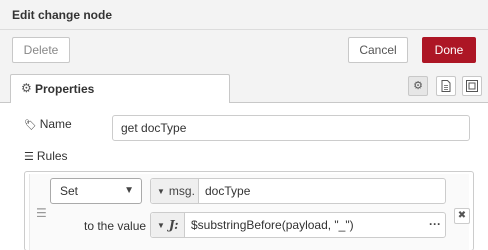  Describe the element at coordinates (96, 191) in the screenshot. I see `rule-action-select: Set ▼` at that location.